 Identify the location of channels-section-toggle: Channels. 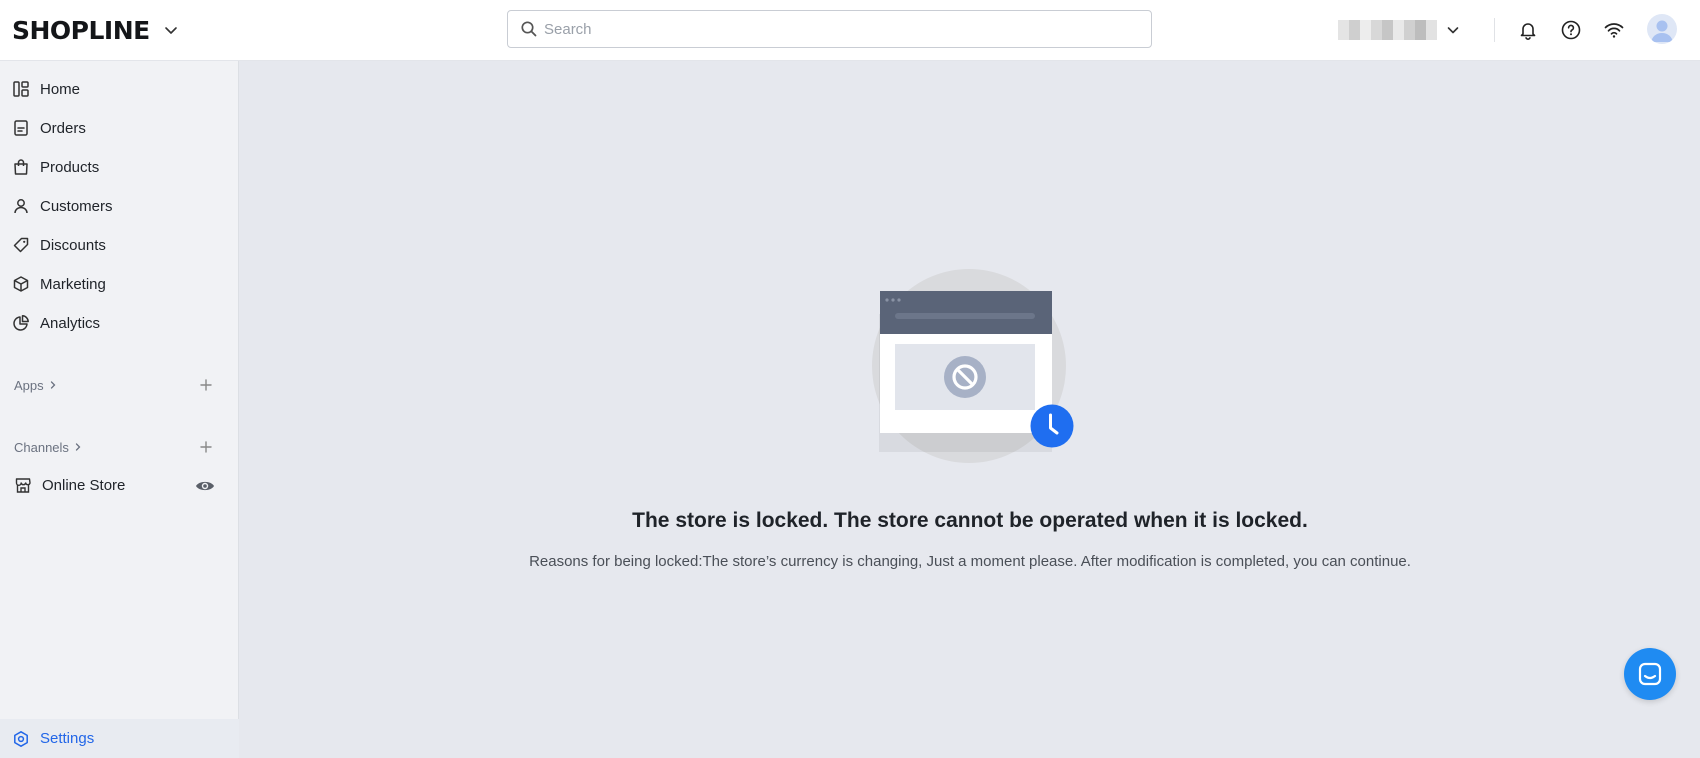
(48, 447).